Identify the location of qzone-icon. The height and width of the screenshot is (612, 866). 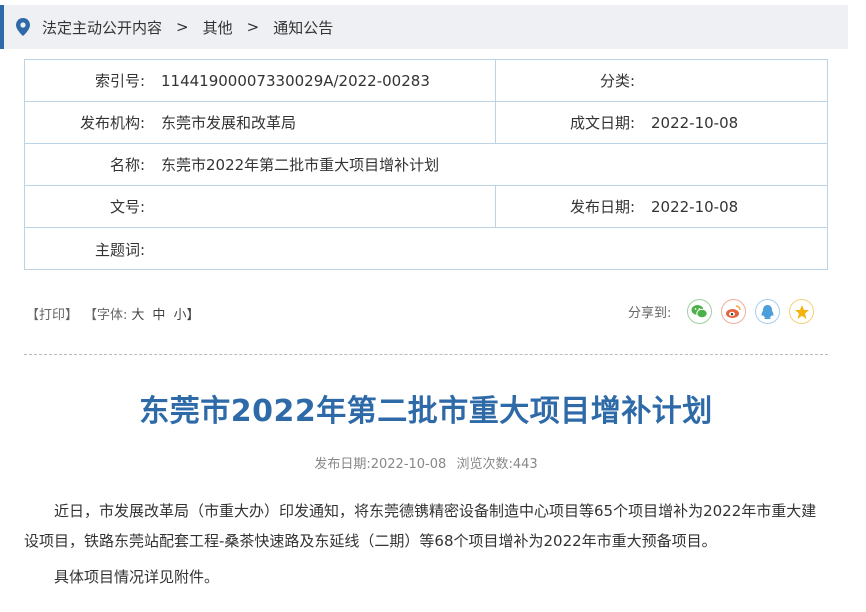
(801, 311).